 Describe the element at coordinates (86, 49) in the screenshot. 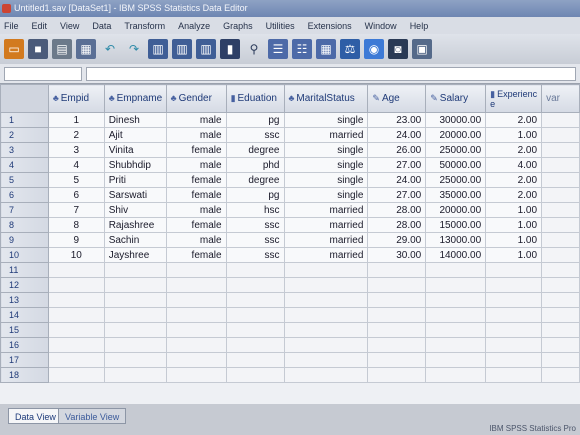

I see `dialog-recall-icon: ▦` at that location.